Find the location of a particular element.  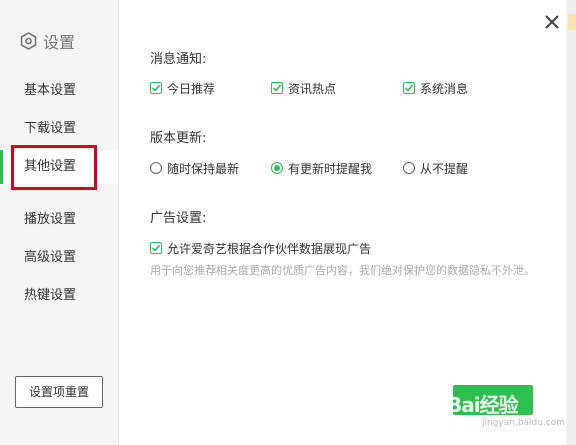

background-tab-fragment is located at coordinates (572, 22).